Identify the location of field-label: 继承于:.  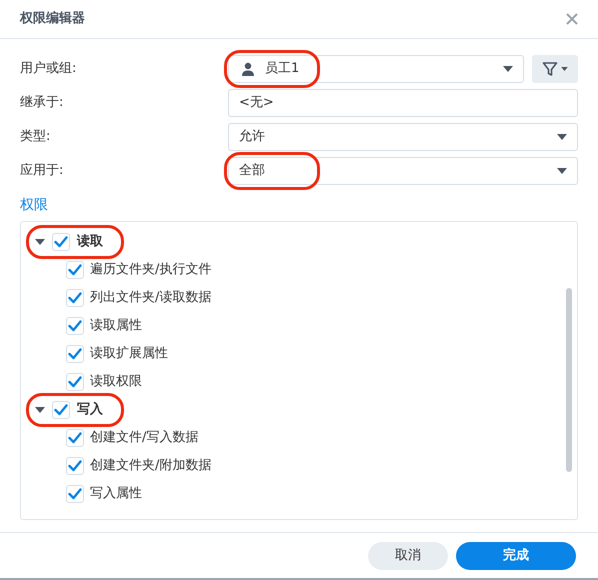
(42, 103).